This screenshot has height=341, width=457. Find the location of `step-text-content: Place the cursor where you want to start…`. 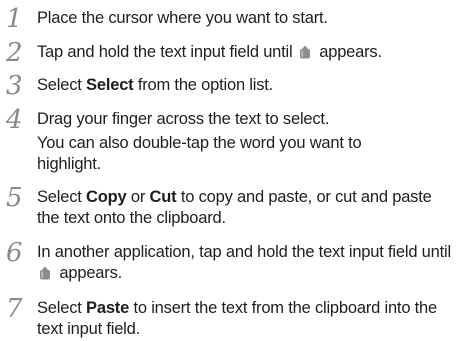

step-text-content: Place the cursor where you want to start… is located at coordinates (182, 18).